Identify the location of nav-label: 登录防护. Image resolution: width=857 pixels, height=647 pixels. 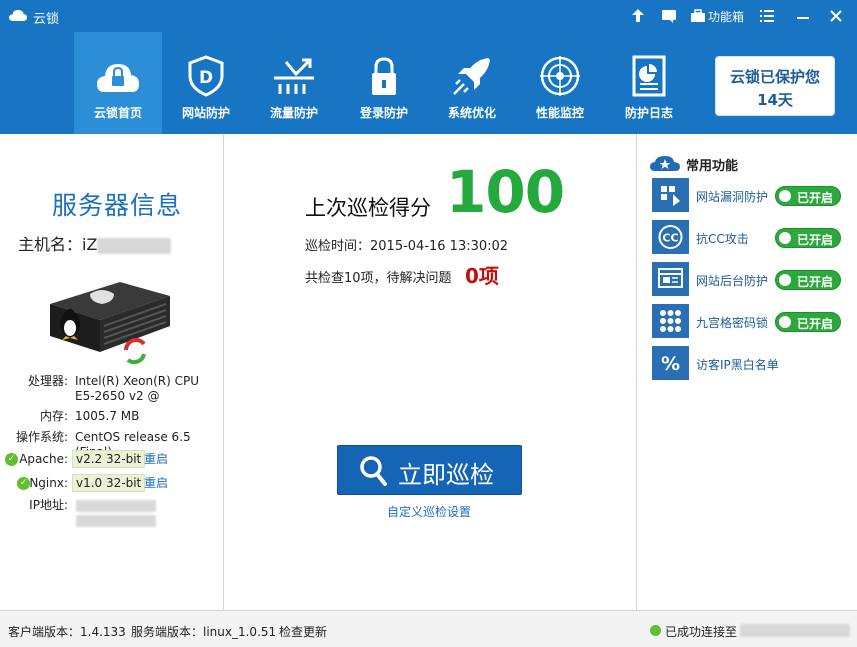
(383, 113).